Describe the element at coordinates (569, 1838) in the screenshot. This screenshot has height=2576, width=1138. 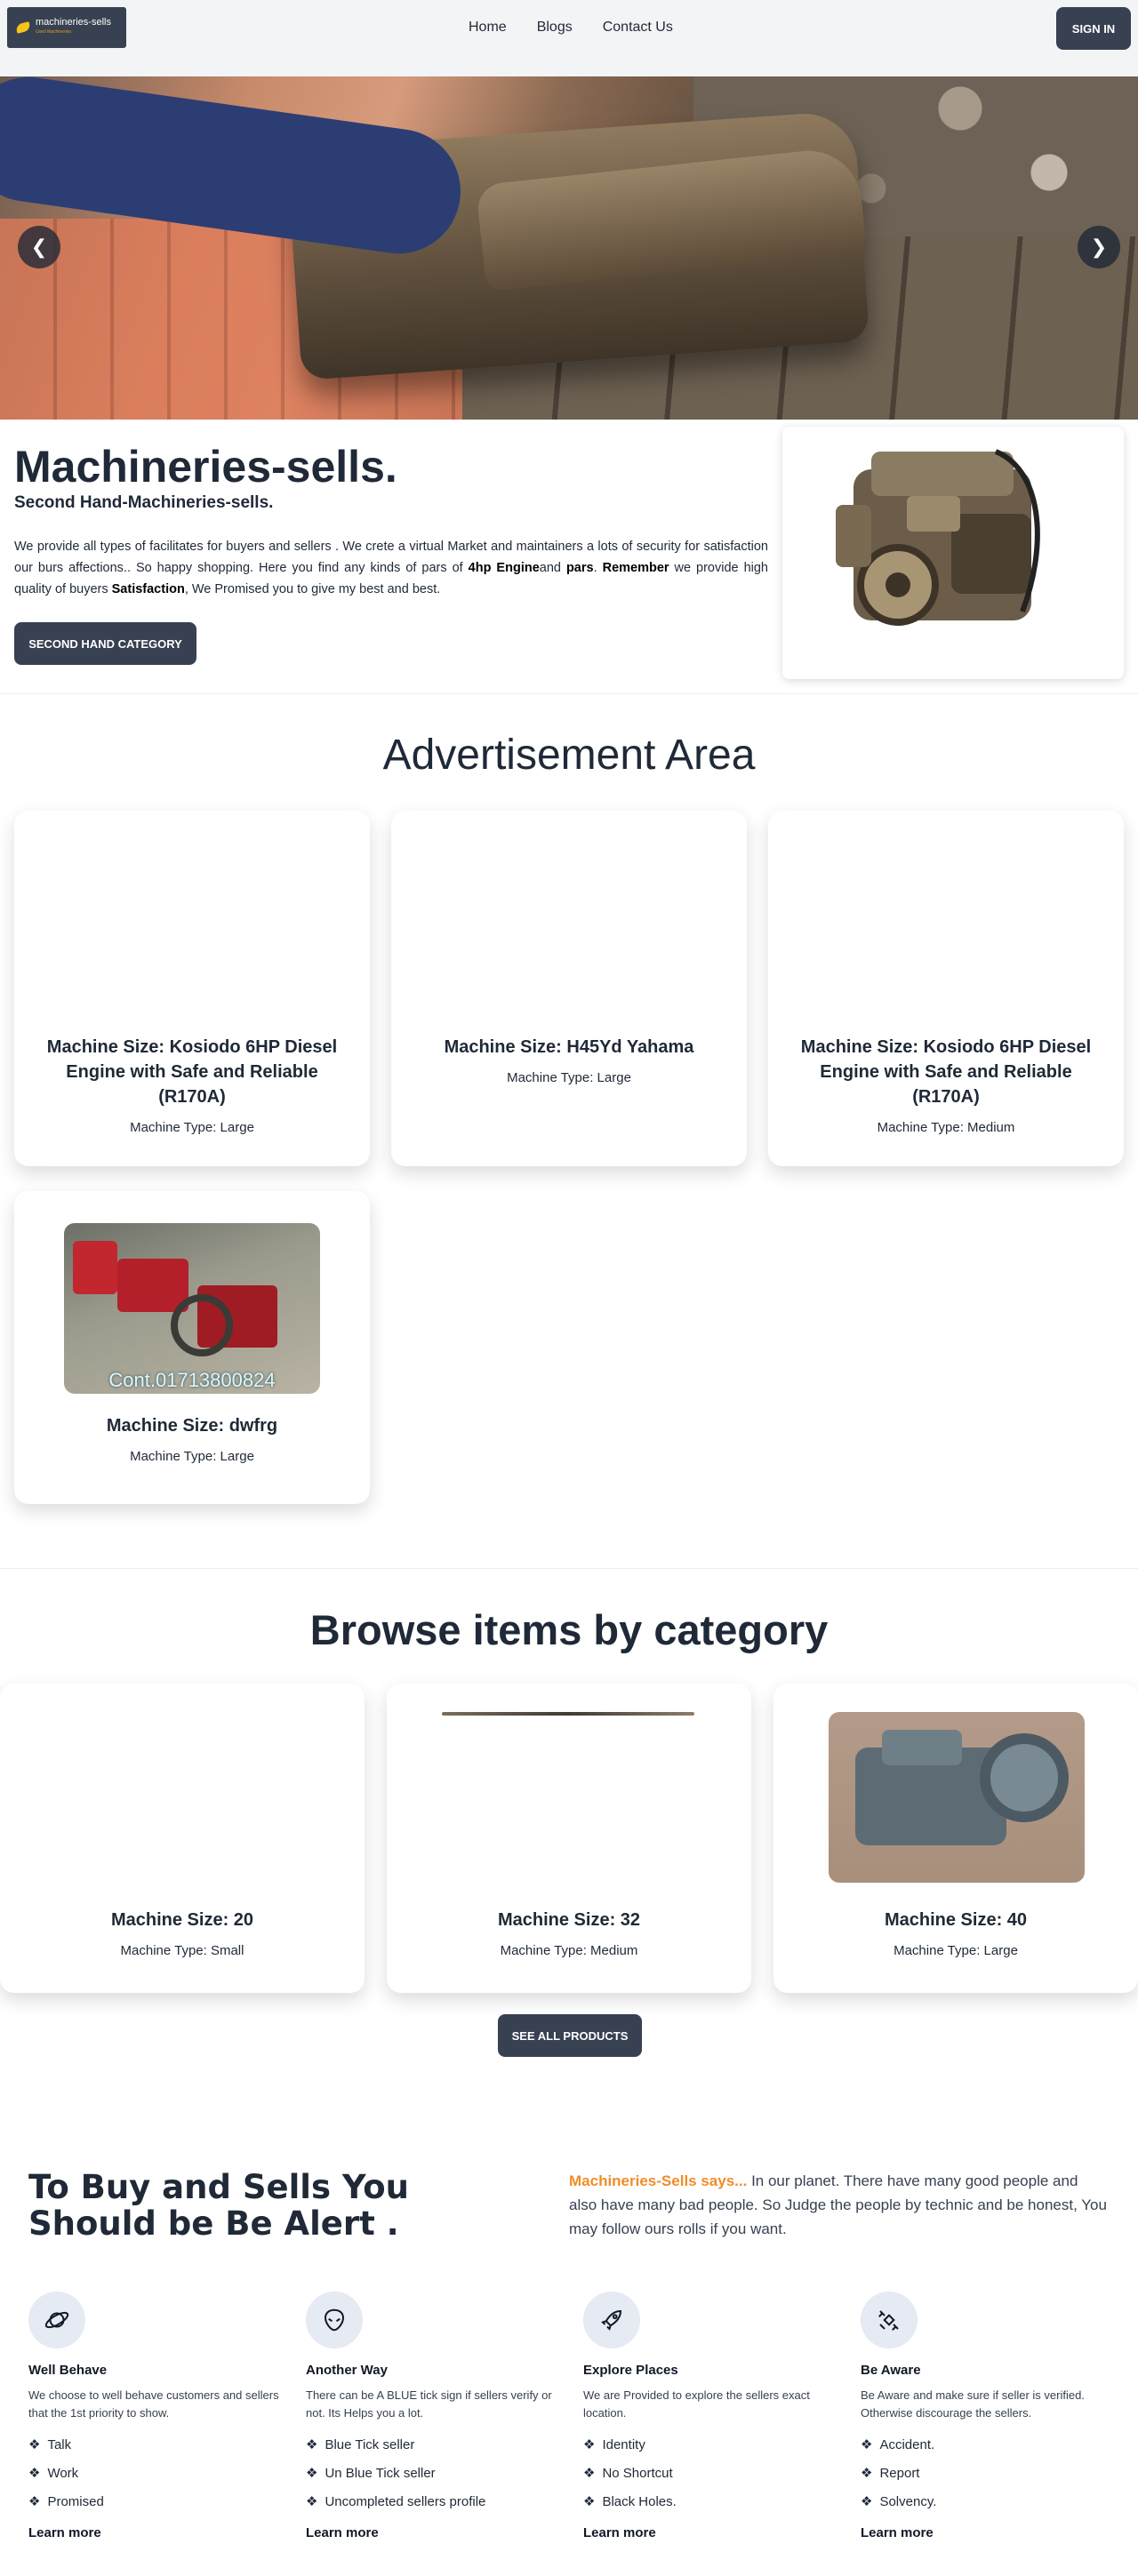
I see `category-card: Machine Size: 32 Machine Type: Medium` at that location.